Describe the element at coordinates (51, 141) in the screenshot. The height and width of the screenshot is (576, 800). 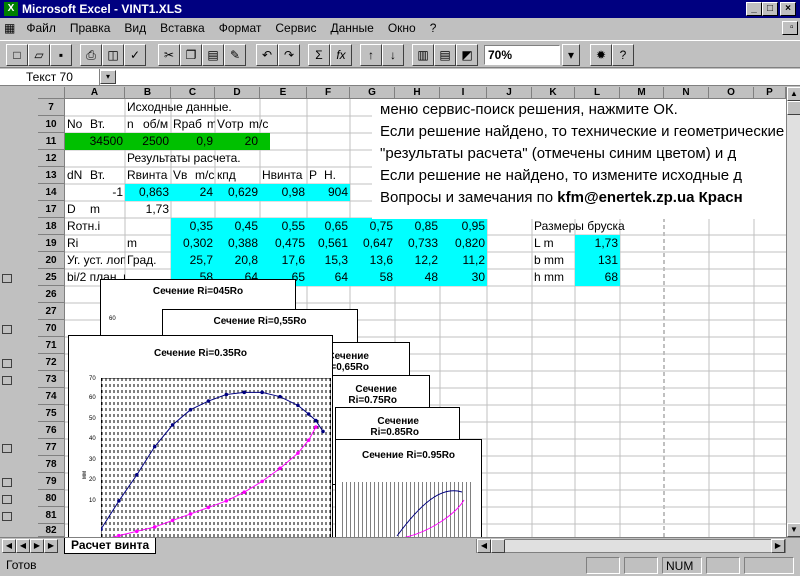
I see `row-header: 11` at that location.